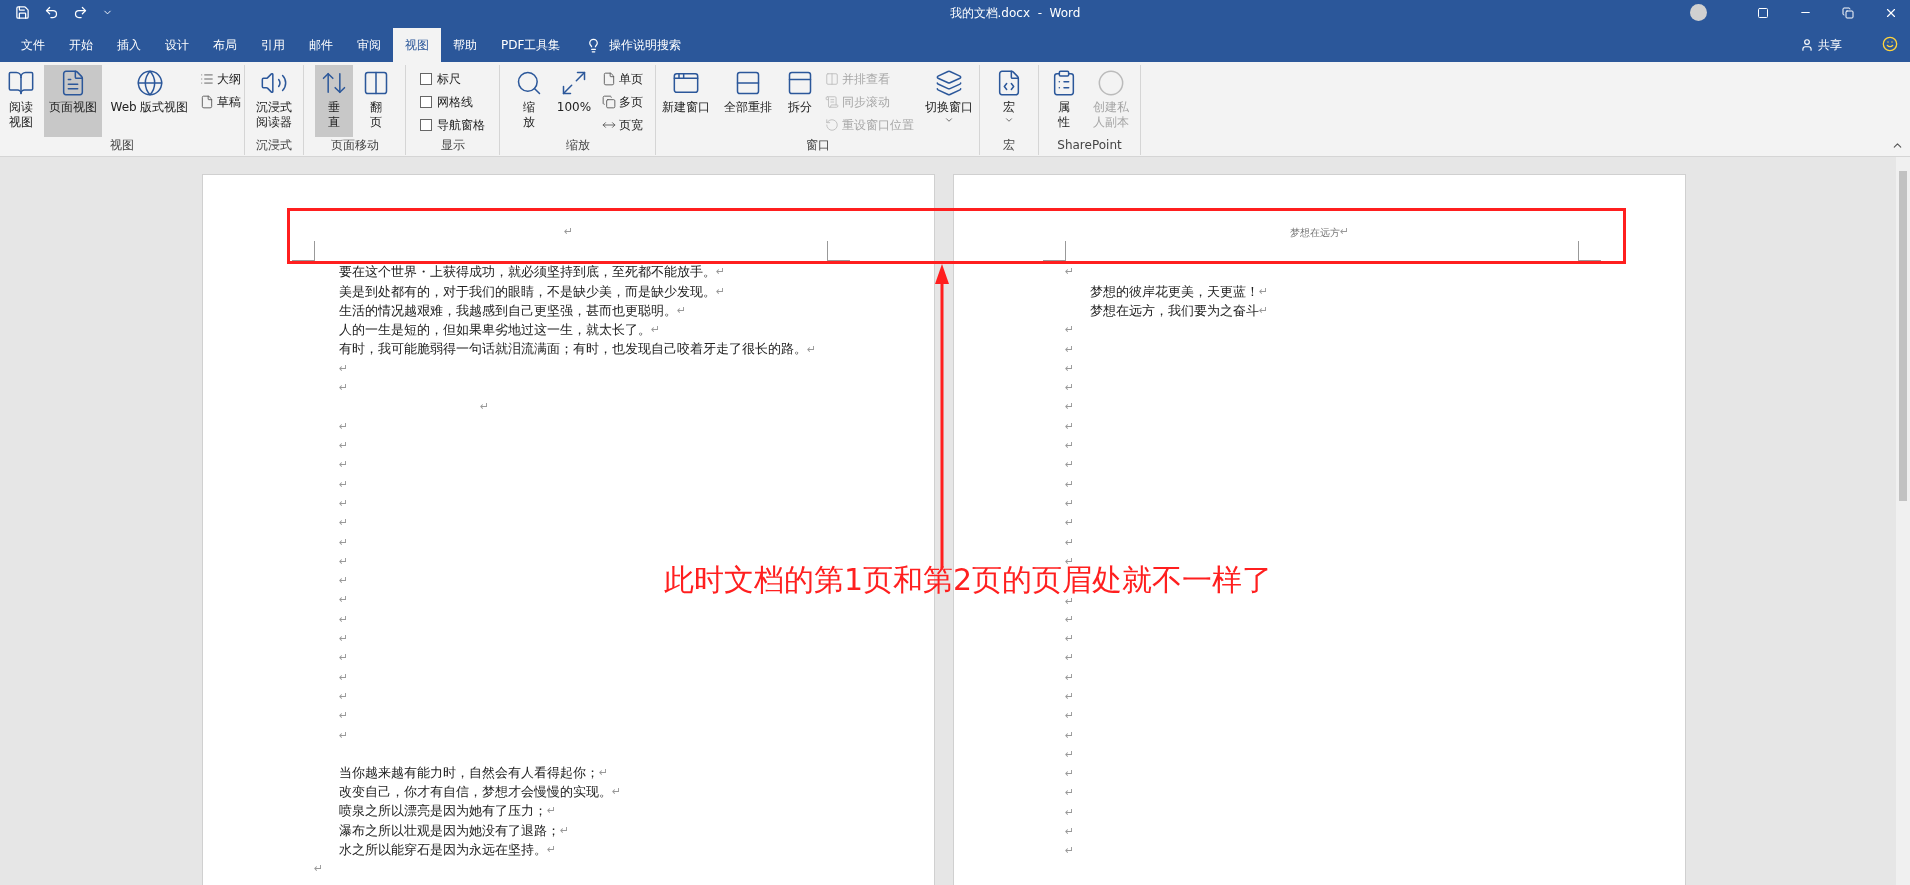 The image size is (1910, 885). I want to click on tell-me-search: 操作说明搜索, so click(634, 45).